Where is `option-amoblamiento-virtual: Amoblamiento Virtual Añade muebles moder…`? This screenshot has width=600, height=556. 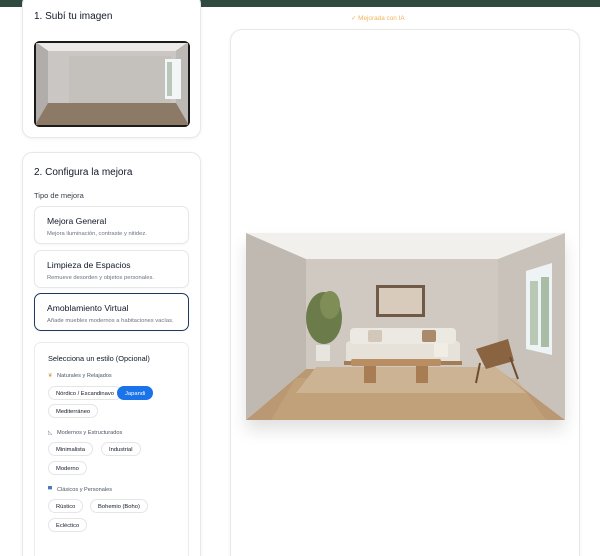
option-amoblamiento-virtual: Amoblamiento Virtual Añade muebles moder… is located at coordinates (111, 312).